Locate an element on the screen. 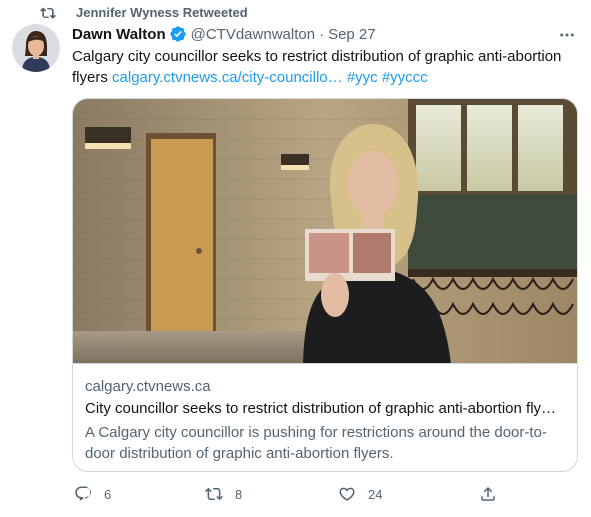 The image size is (591, 517). heart-icon is located at coordinates (347, 494).